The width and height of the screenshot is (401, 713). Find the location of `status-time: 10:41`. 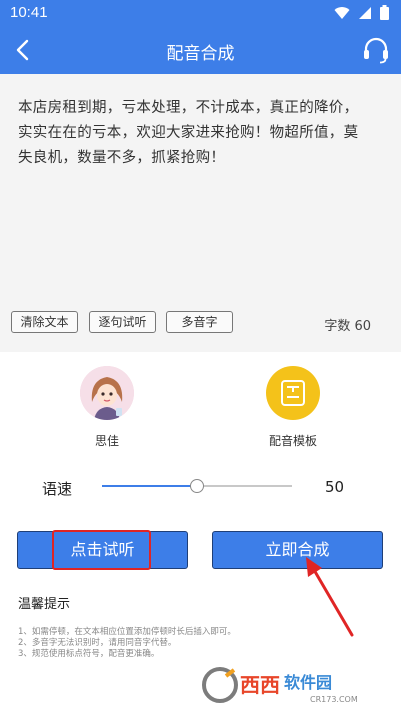

status-time: 10:41 is located at coordinates (29, 12).